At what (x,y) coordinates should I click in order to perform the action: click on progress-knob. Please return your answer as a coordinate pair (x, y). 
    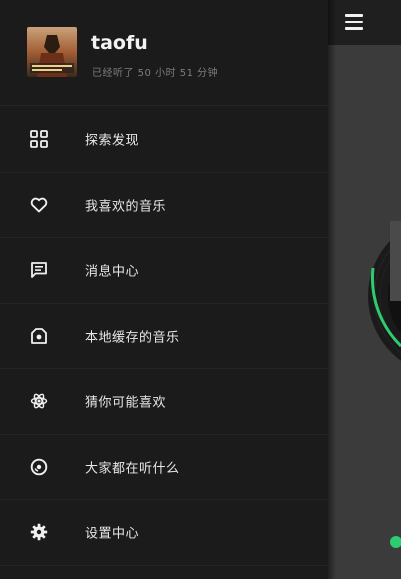
    Looking at the image, I should click on (395, 542).